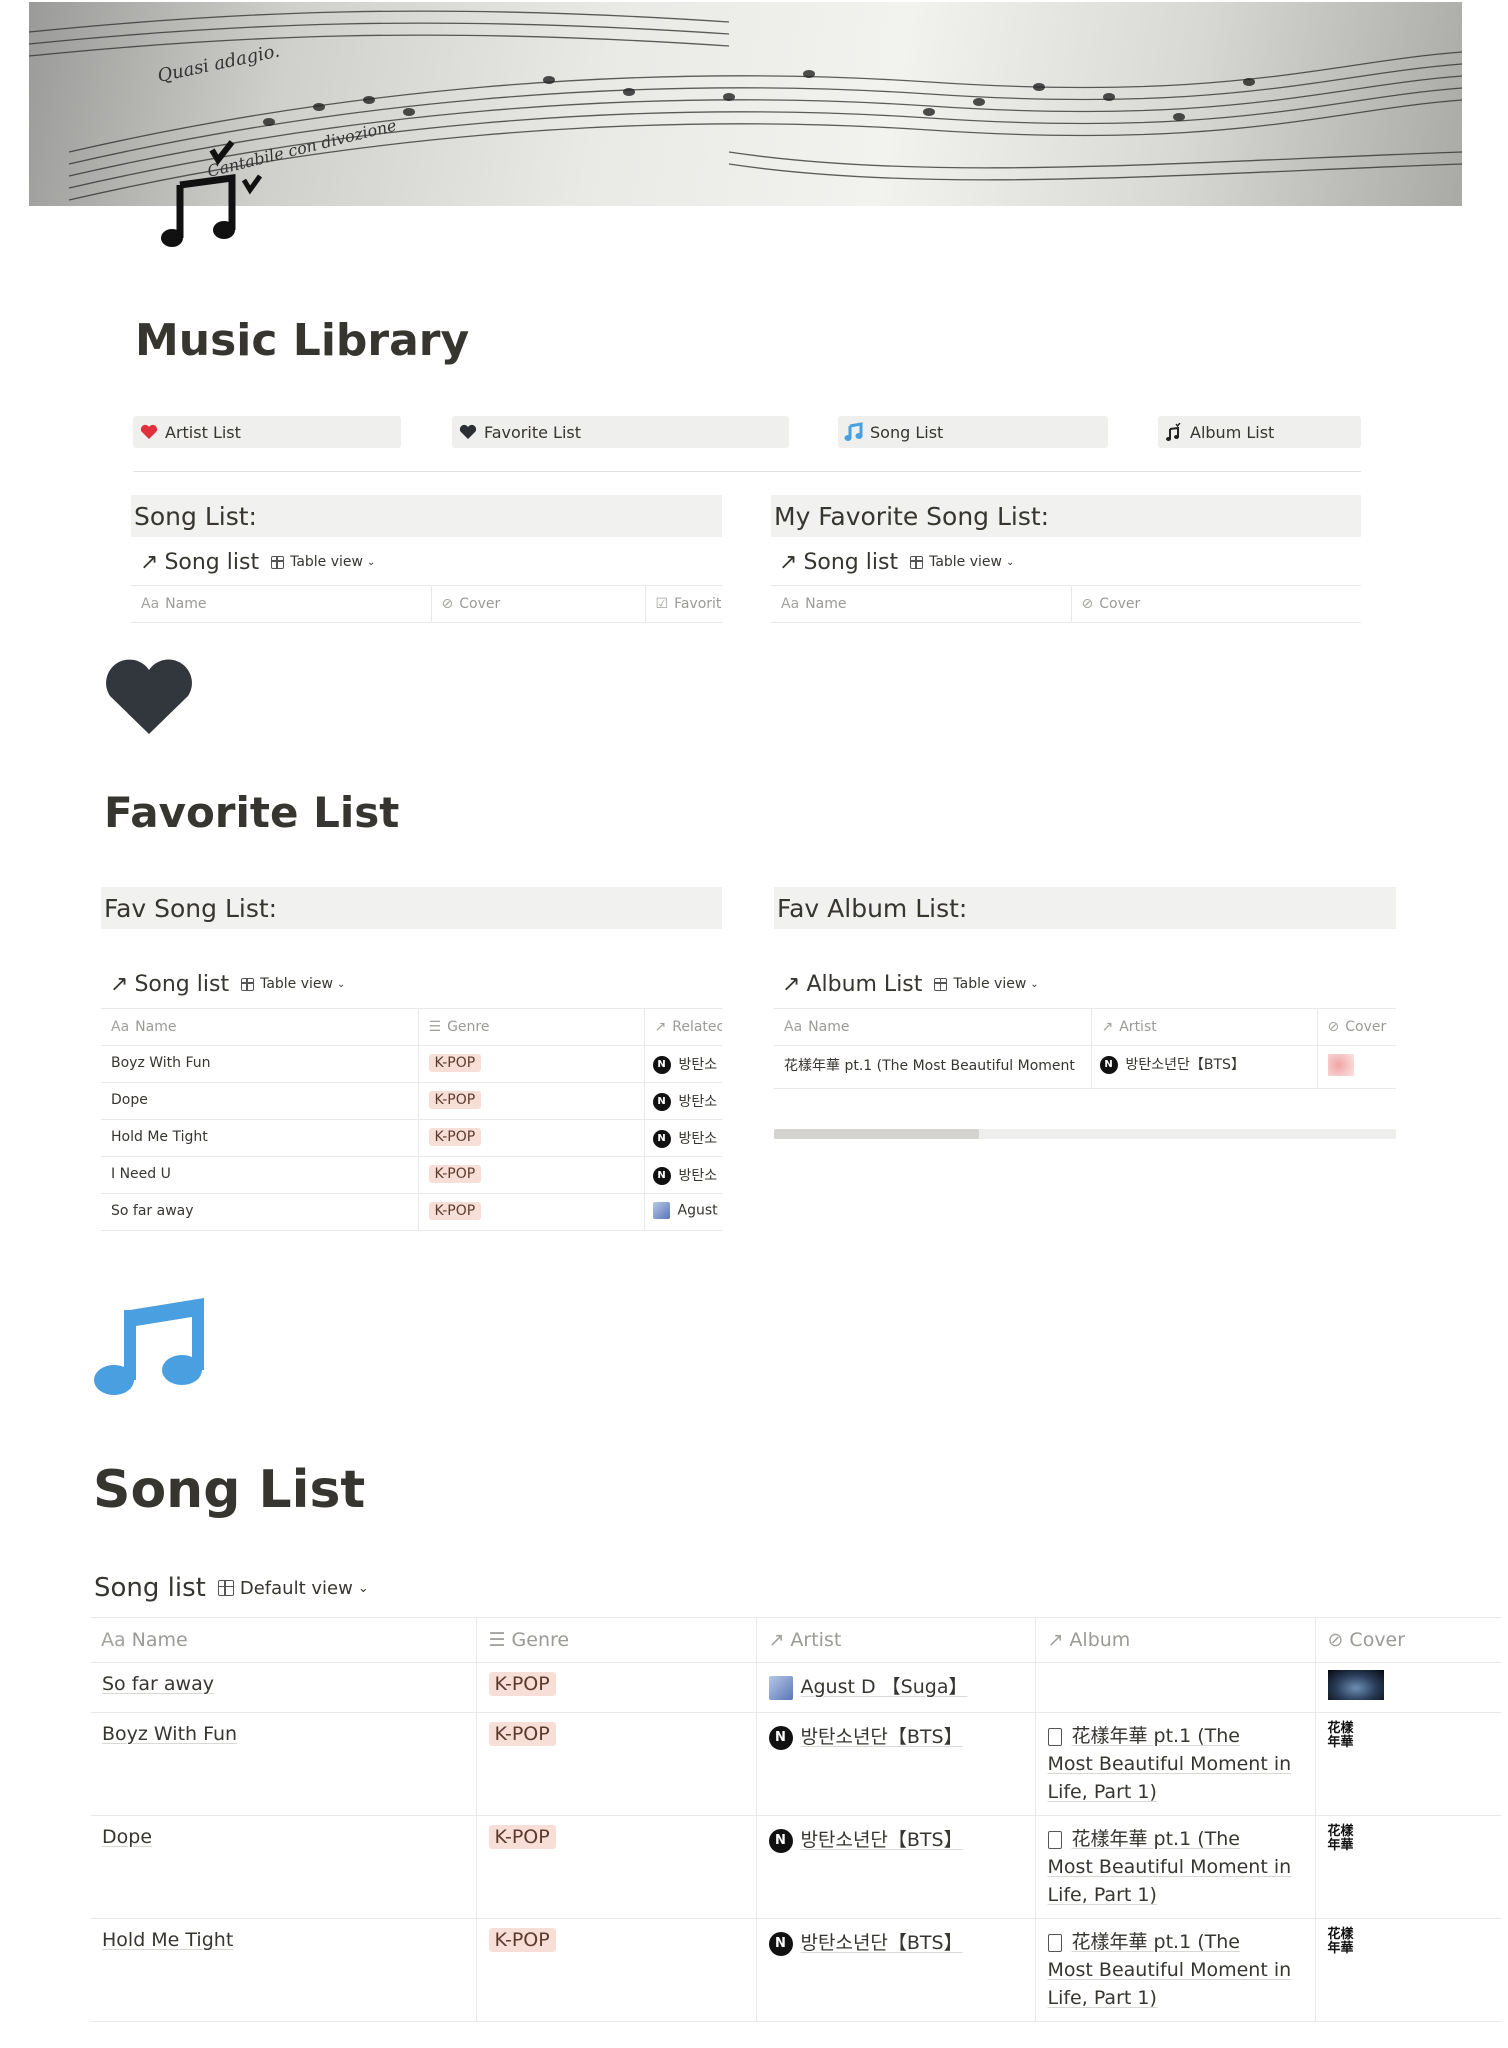  I want to click on view-switcher: Default view ⌄, so click(293, 1588).